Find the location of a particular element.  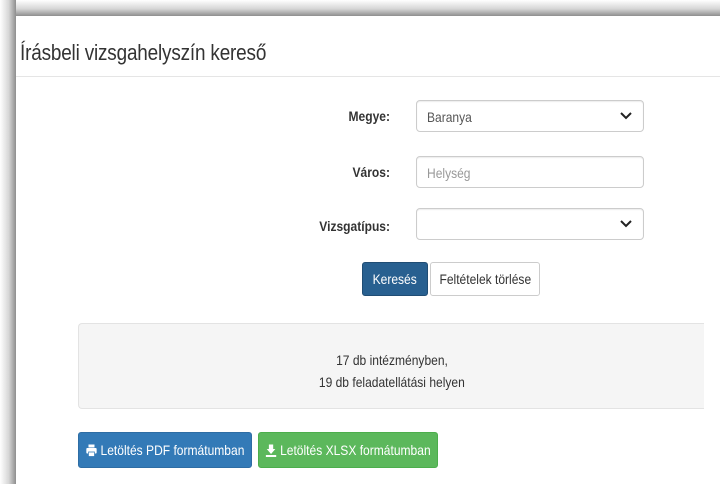

county-select-value: Baranya is located at coordinates (449, 117).